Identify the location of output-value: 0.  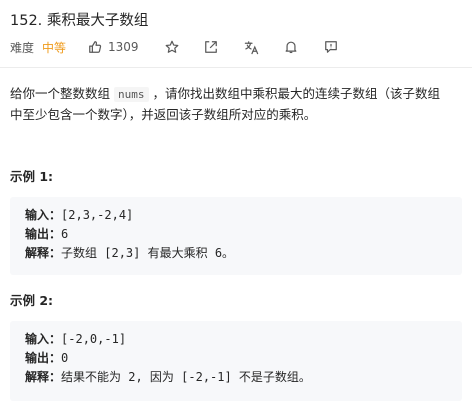
(65, 358).